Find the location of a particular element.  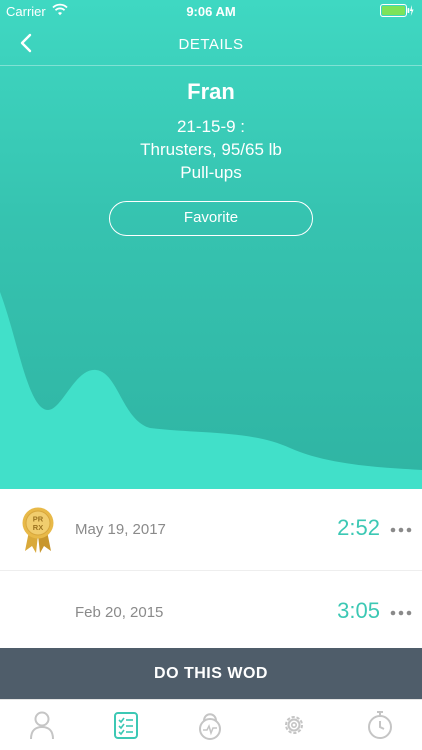

rx-badge-text: RX is located at coordinates (38, 527).